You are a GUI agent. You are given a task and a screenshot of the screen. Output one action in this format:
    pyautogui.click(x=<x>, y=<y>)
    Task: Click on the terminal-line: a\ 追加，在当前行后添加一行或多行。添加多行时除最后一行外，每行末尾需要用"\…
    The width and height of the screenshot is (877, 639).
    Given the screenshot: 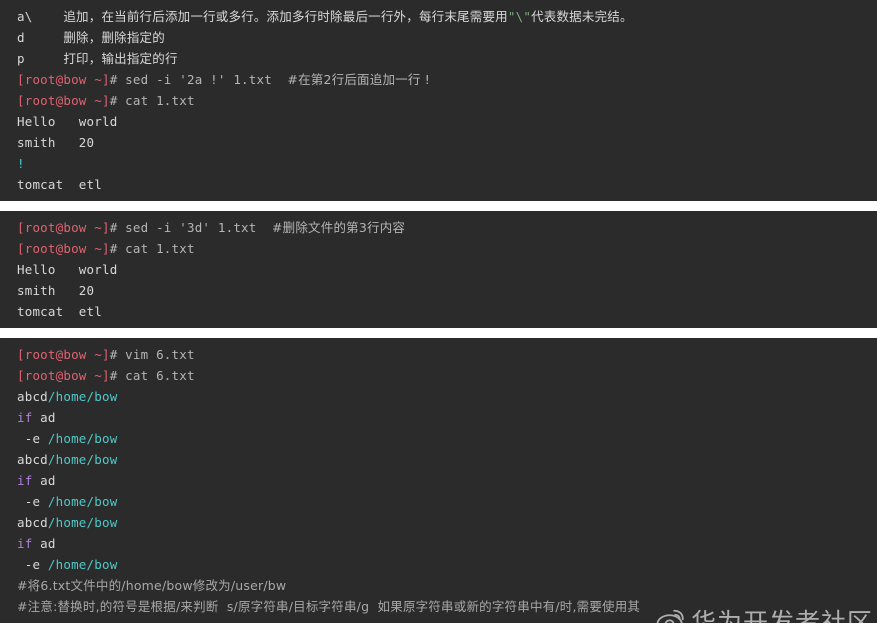 What is the action you would take?
    pyautogui.click(x=438, y=16)
    